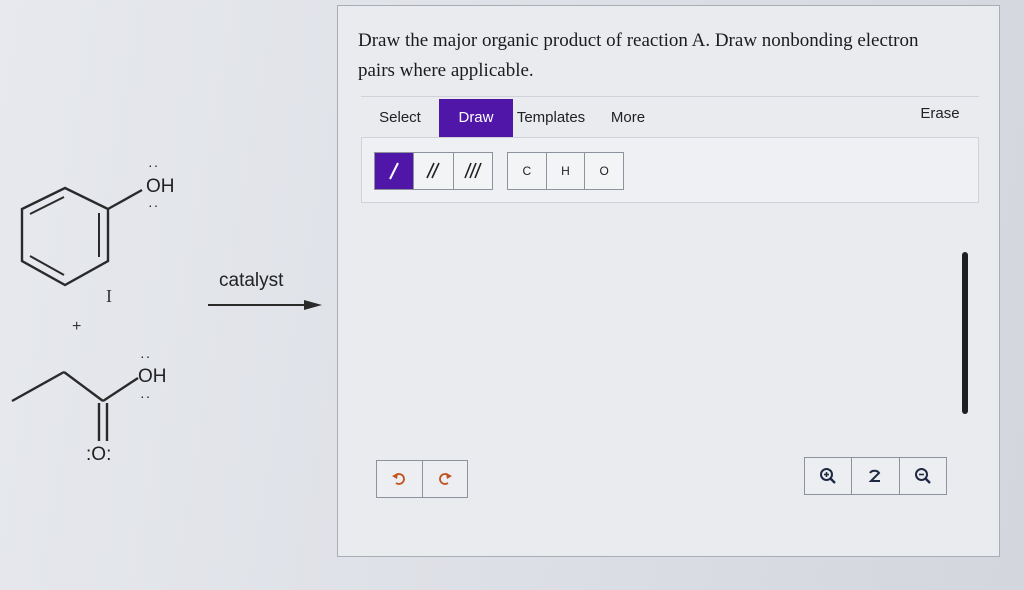 This screenshot has width=1024, height=590. I want to click on reset-zoom-button, so click(876, 476).